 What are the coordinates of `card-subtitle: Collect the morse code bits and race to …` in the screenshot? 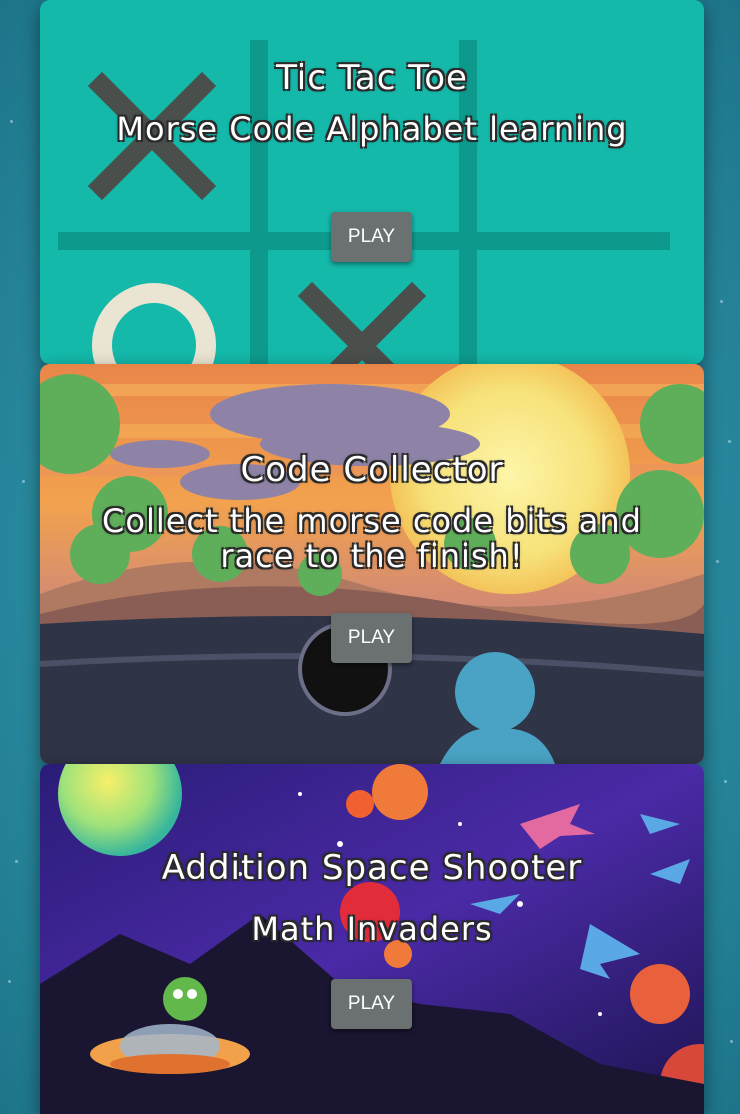 It's located at (372, 539).